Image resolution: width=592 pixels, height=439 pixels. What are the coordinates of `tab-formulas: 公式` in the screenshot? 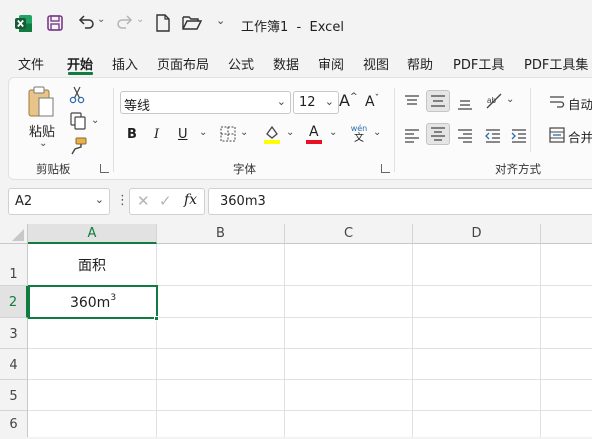 It's located at (241, 63).